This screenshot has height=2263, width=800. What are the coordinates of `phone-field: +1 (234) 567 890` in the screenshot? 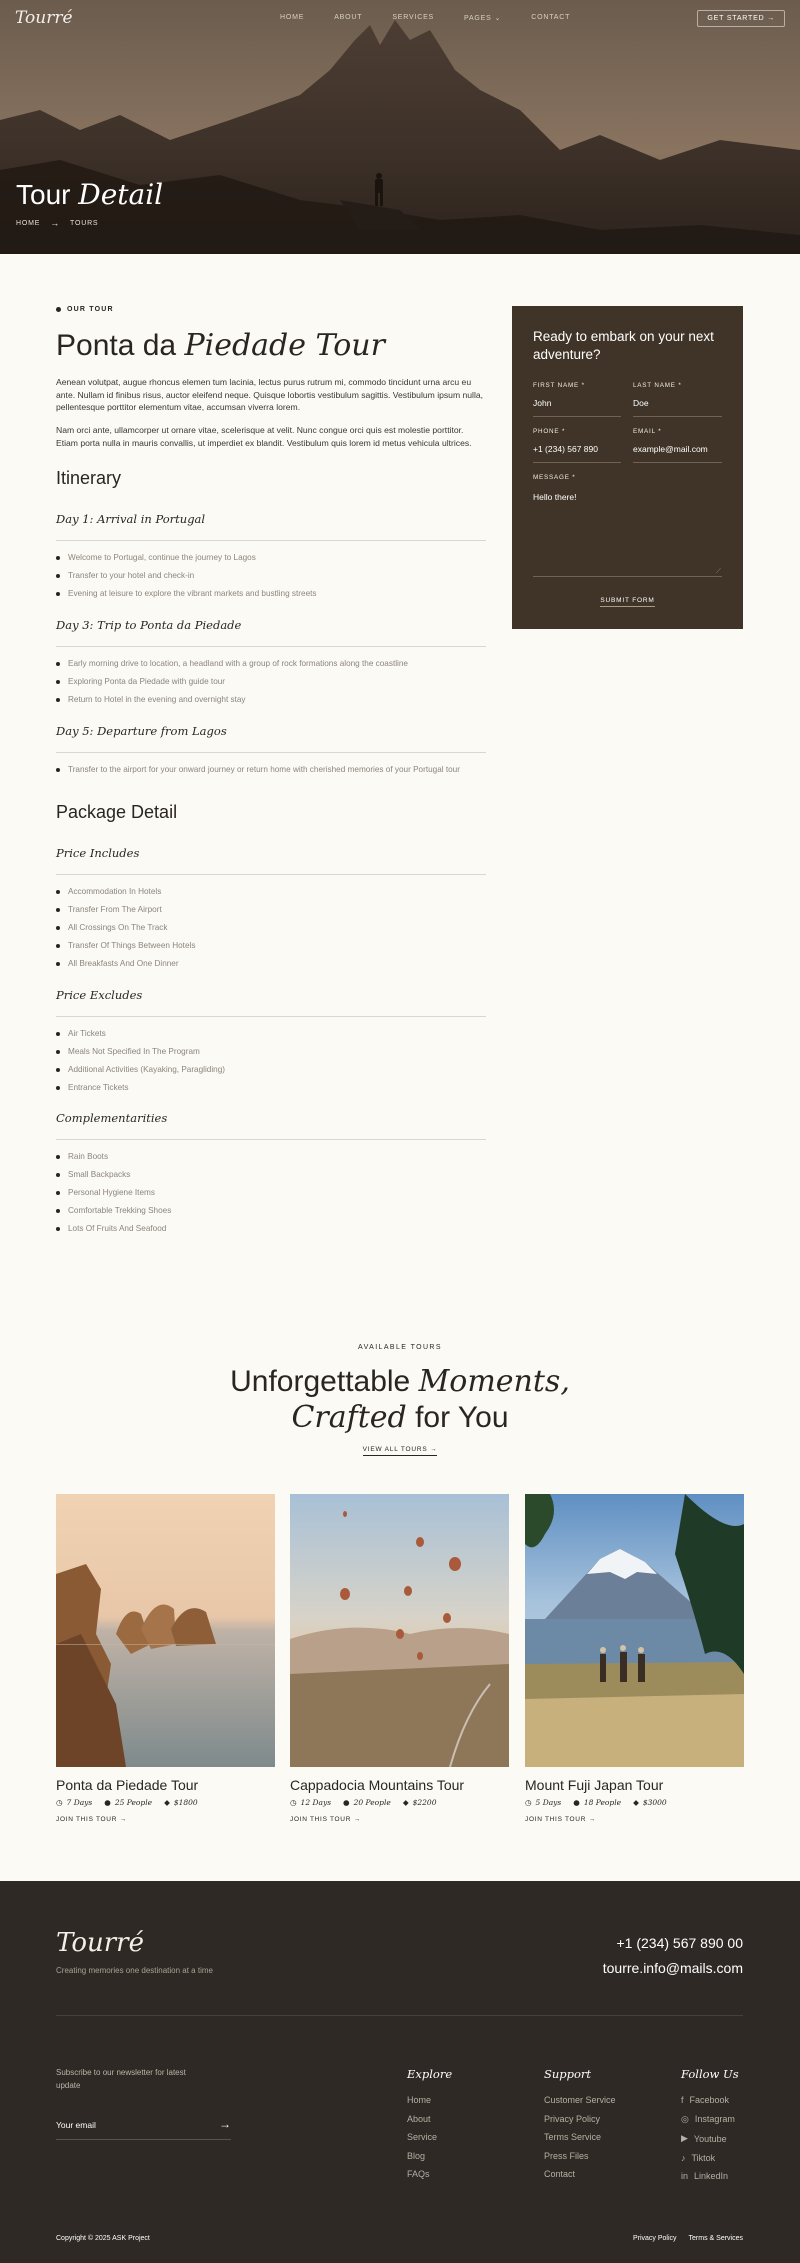 It's located at (565, 449).